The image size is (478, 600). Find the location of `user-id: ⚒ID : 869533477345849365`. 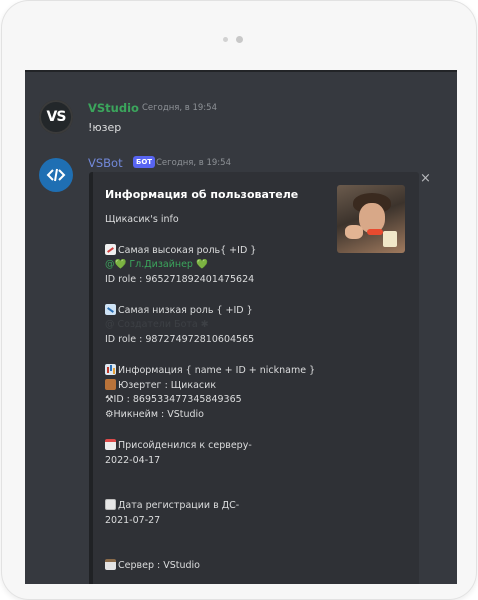

user-id: ⚒ID : 869533477345849365 is located at coordinates (173, 399).